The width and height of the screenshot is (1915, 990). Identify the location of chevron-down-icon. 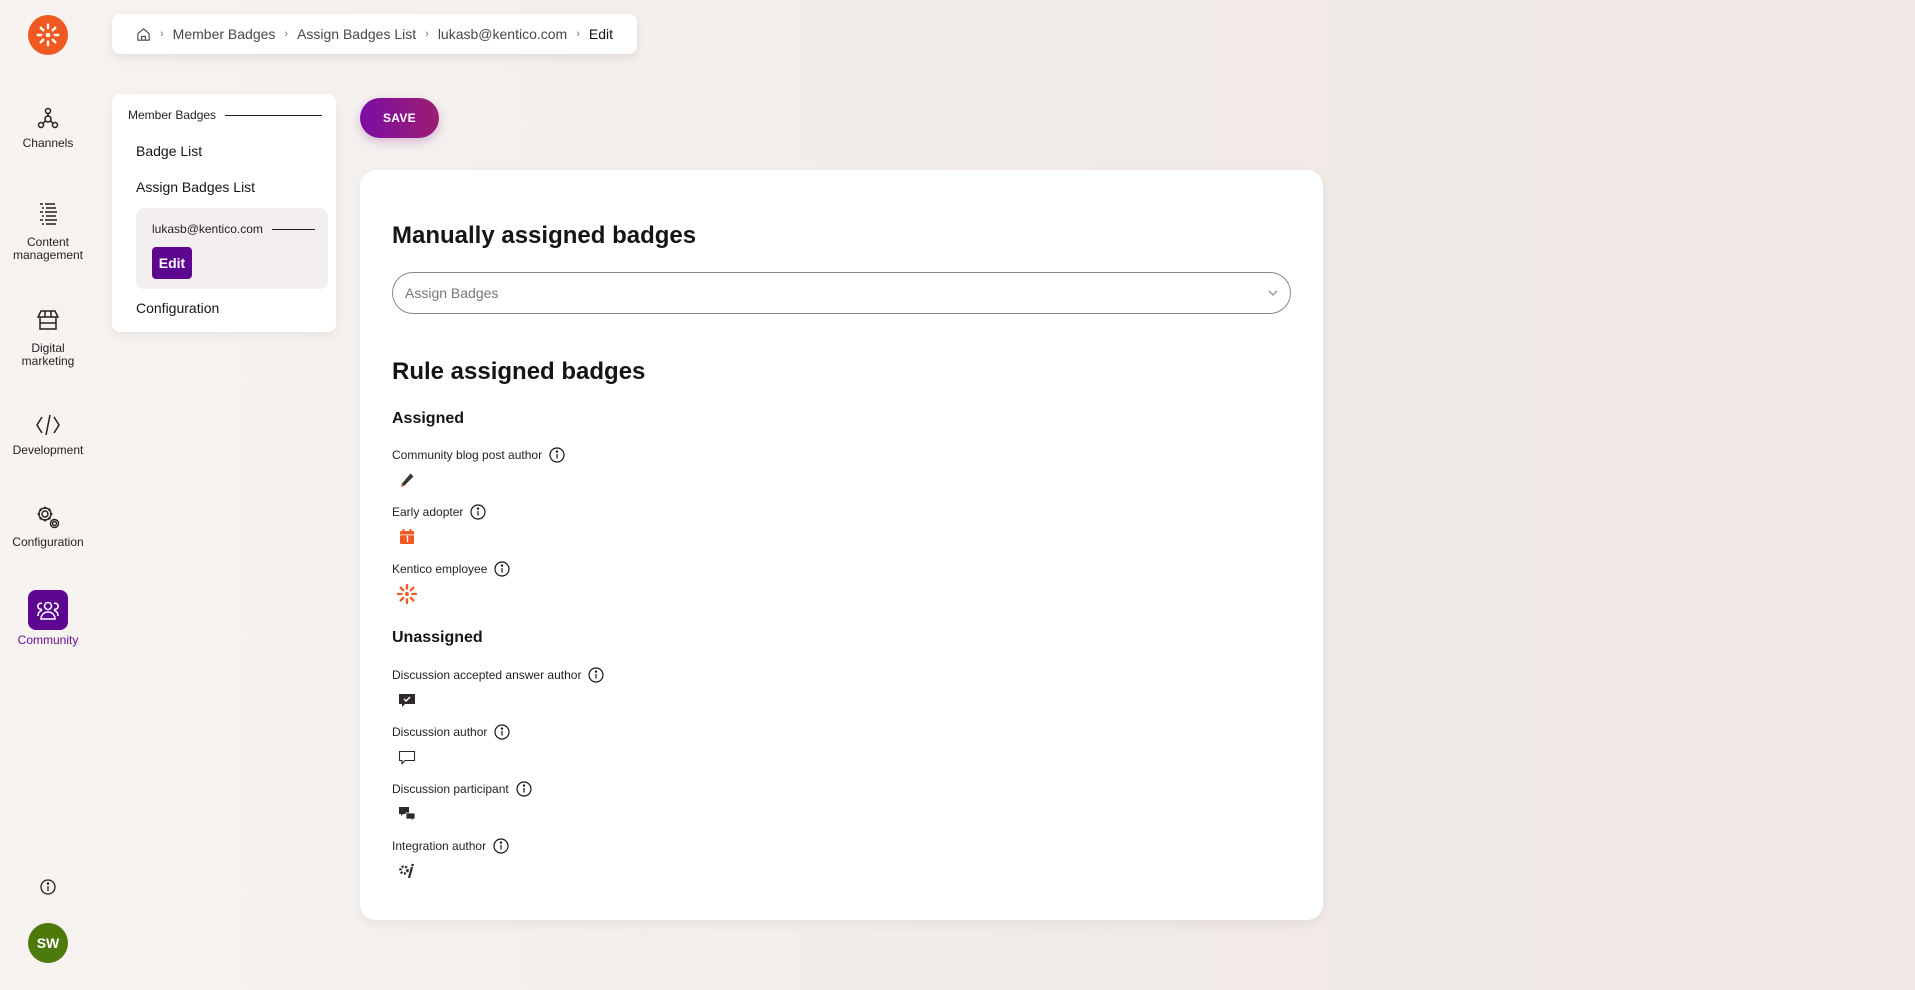
(1273, 293).